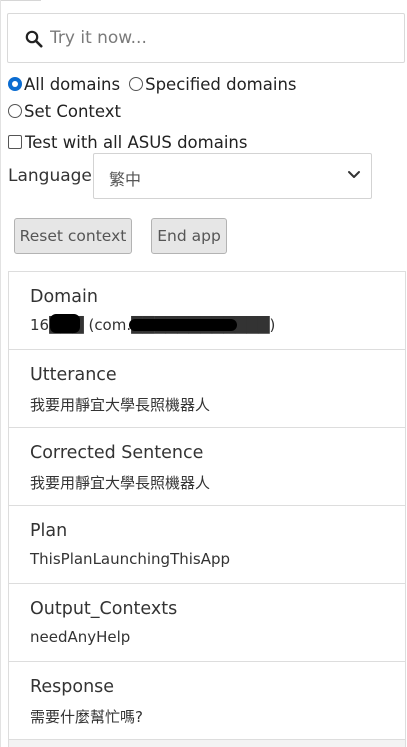  Describe the element at coordinates (73, 375) in the screenshot. I see `result-title: Utterance` at that location.